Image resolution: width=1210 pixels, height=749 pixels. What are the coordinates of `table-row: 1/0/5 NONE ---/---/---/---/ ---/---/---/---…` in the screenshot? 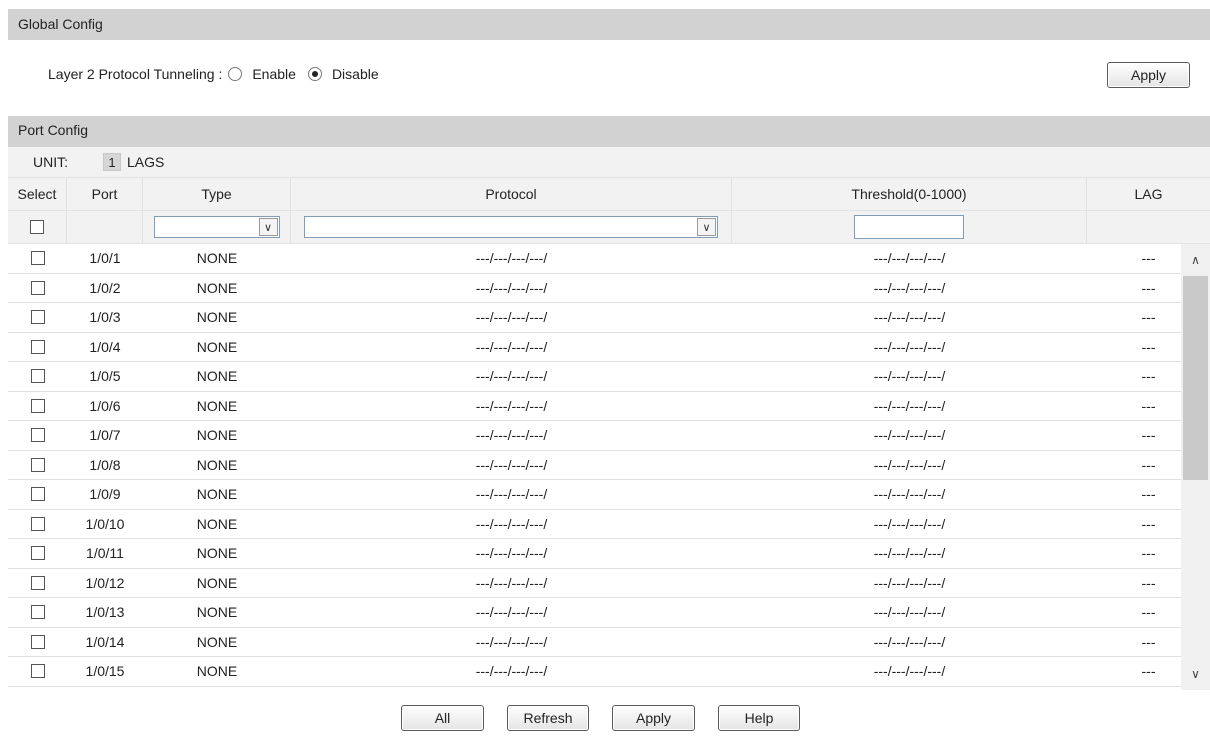 It's located at (609, 377).